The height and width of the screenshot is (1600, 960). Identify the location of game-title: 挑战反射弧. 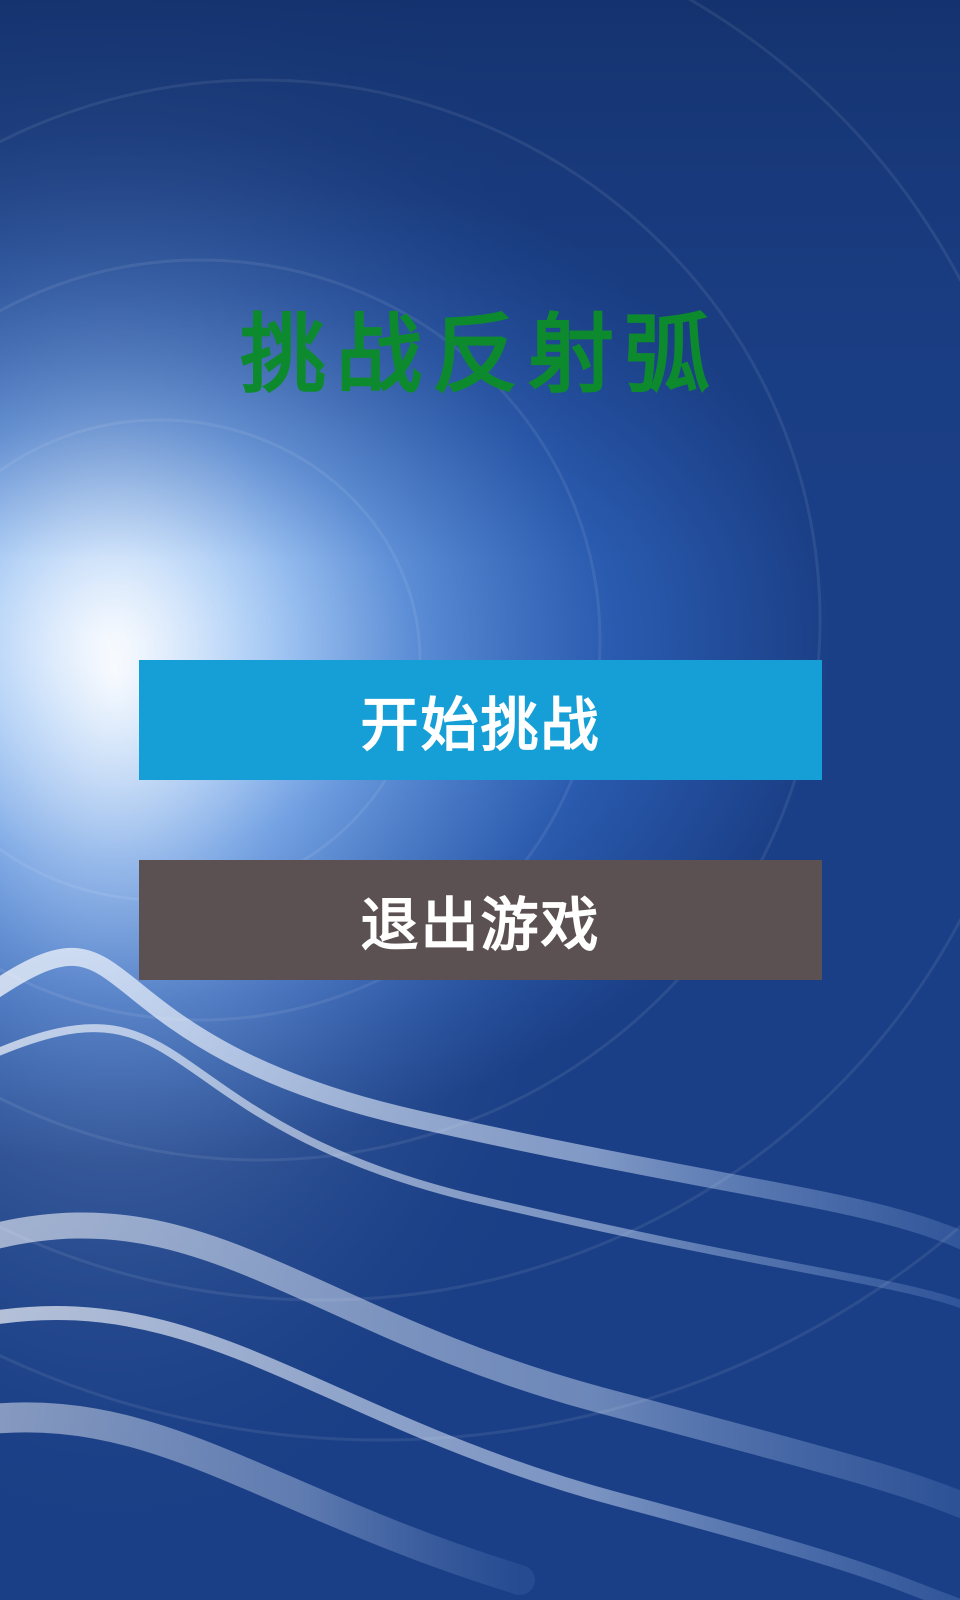
(480, 355).